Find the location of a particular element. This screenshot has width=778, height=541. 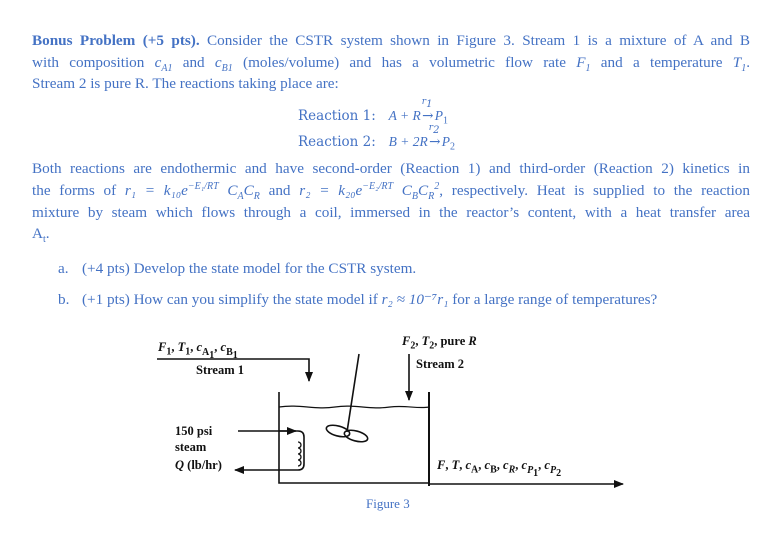

outlet-variables: F, T, cA, cB, cR, cP1, cP2 is located at coordinates (499, 468).